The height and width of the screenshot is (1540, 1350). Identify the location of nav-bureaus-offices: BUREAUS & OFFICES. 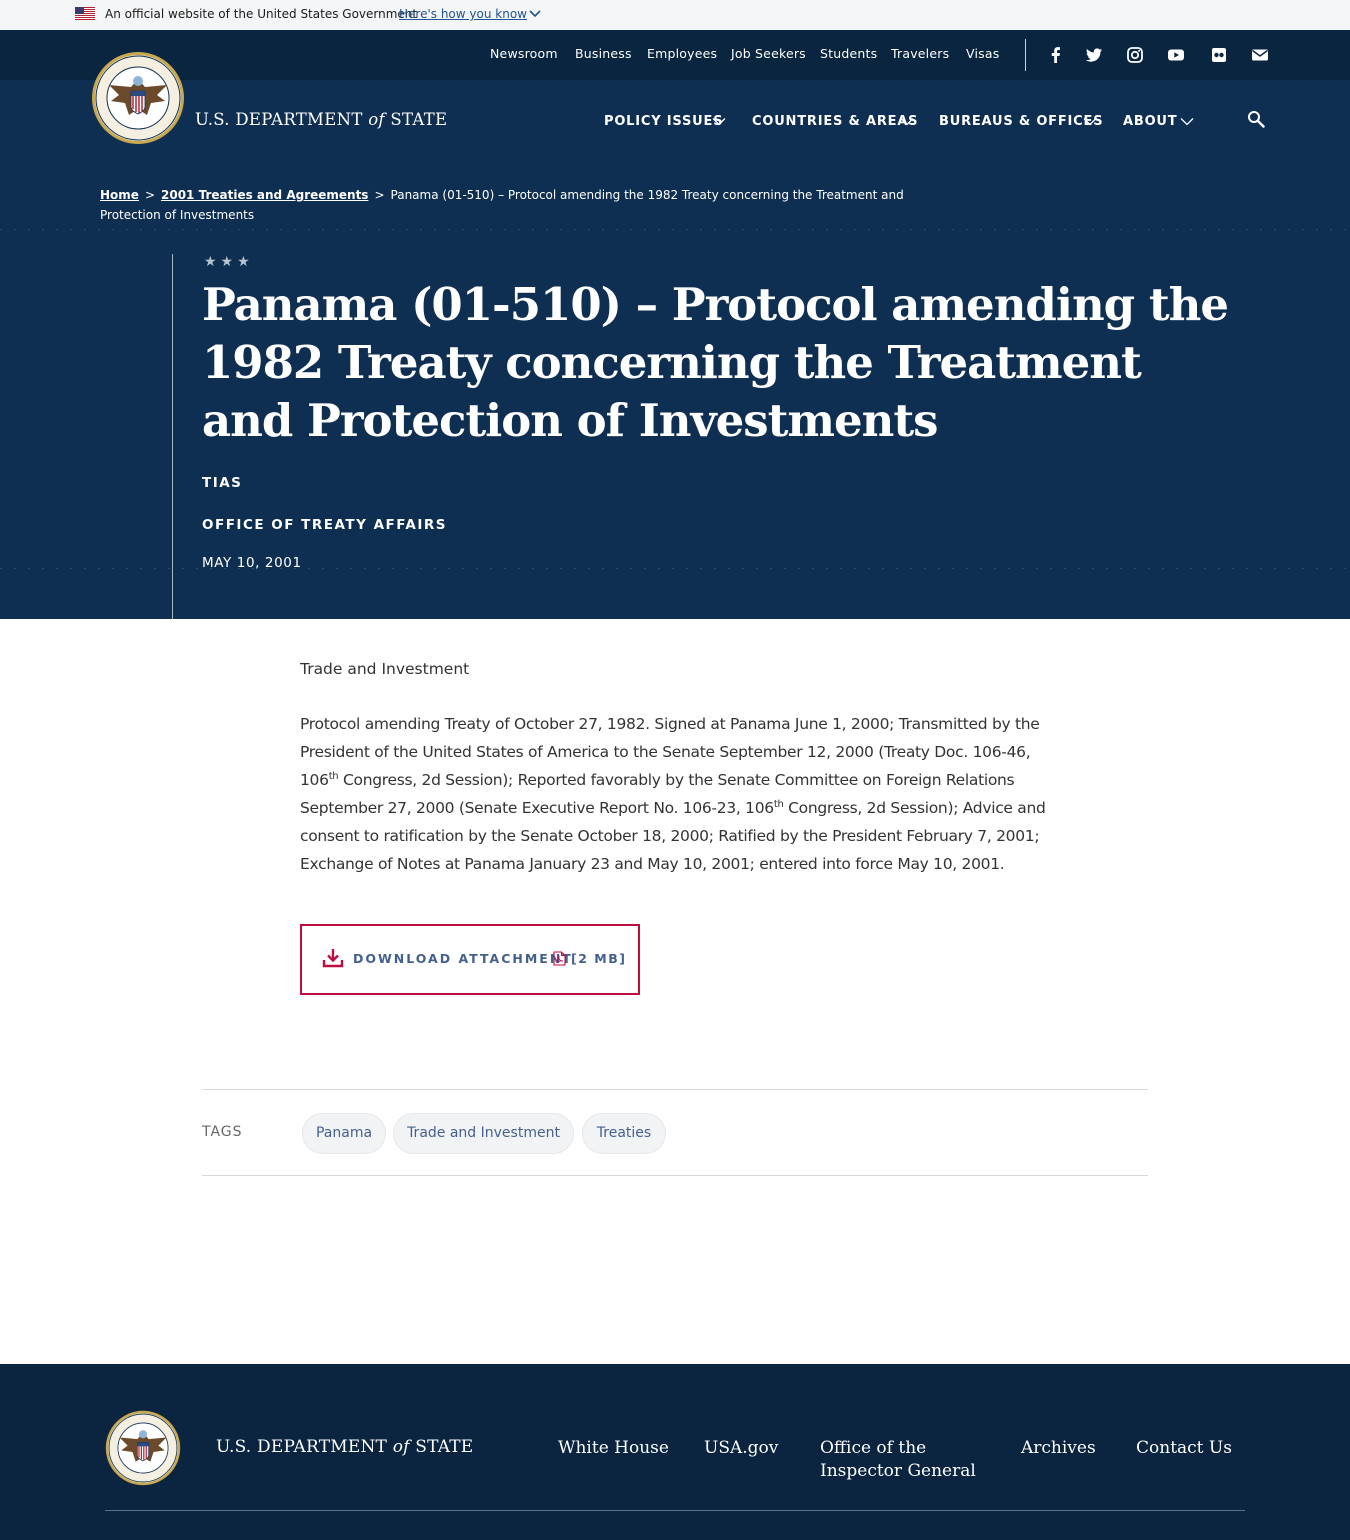
(1021, 121).